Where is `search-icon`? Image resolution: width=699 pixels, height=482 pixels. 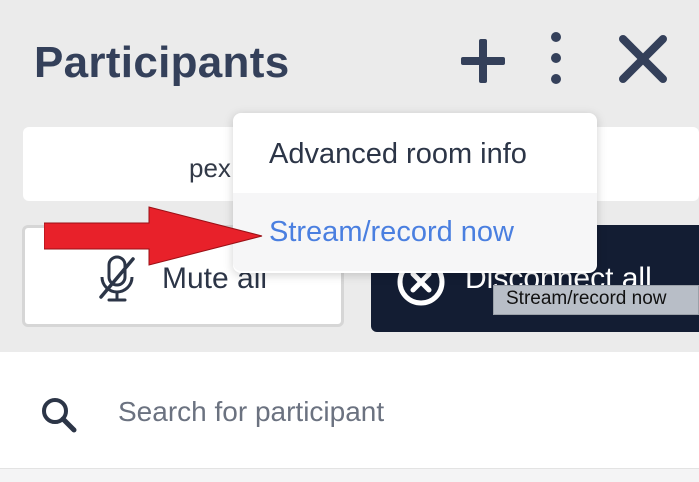 search-icon is located at coordinates (59, 417).